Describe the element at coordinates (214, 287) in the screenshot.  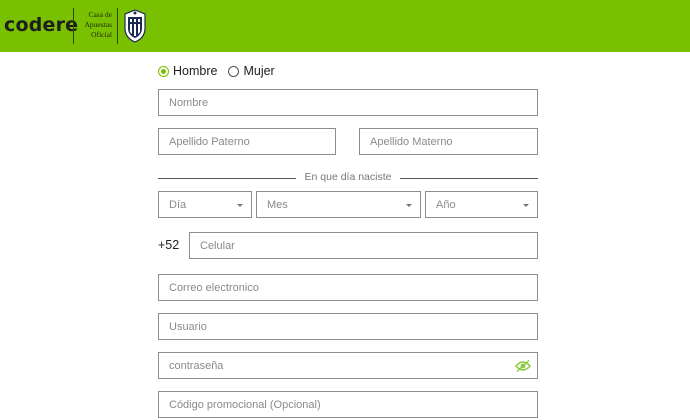
I see `correo-placeholder: Correo electronico` at that location.